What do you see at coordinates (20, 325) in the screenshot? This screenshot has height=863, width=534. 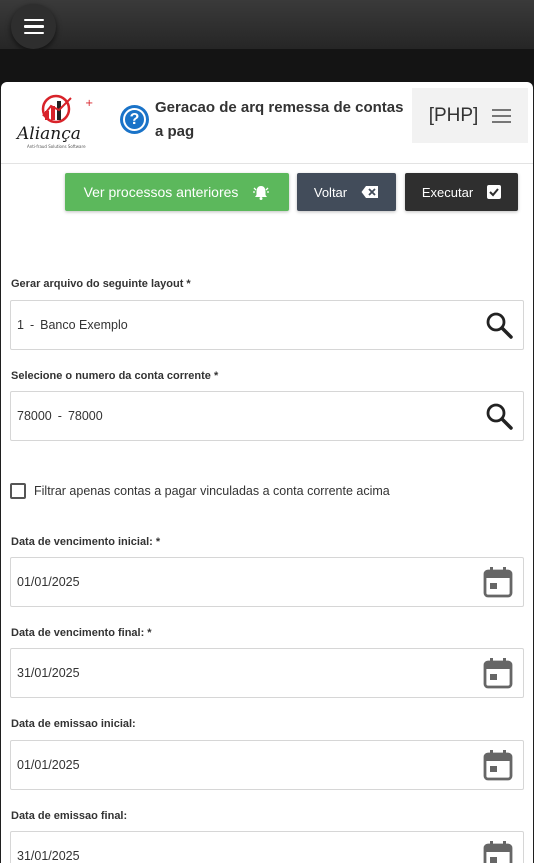 I see `layout-code: 1` at bounding box center [20, 325].